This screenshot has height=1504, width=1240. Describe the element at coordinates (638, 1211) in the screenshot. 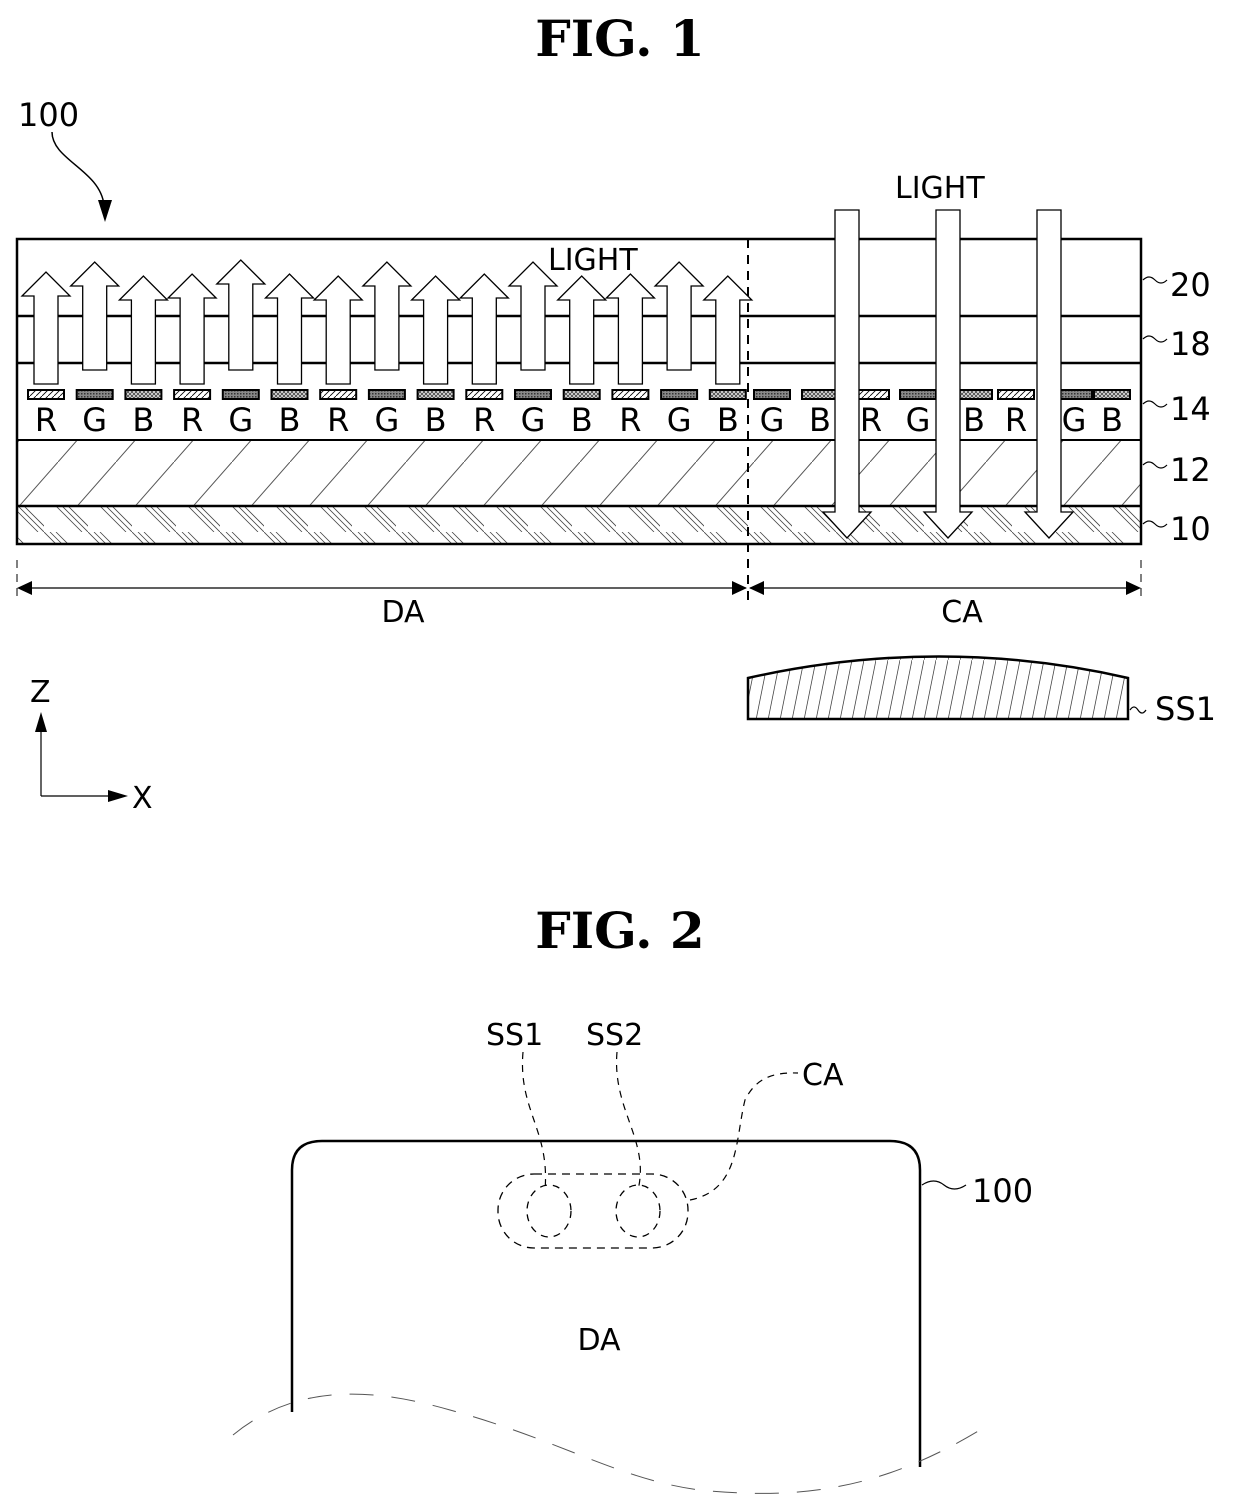

I see `sensor-ss2-circle` at that location.